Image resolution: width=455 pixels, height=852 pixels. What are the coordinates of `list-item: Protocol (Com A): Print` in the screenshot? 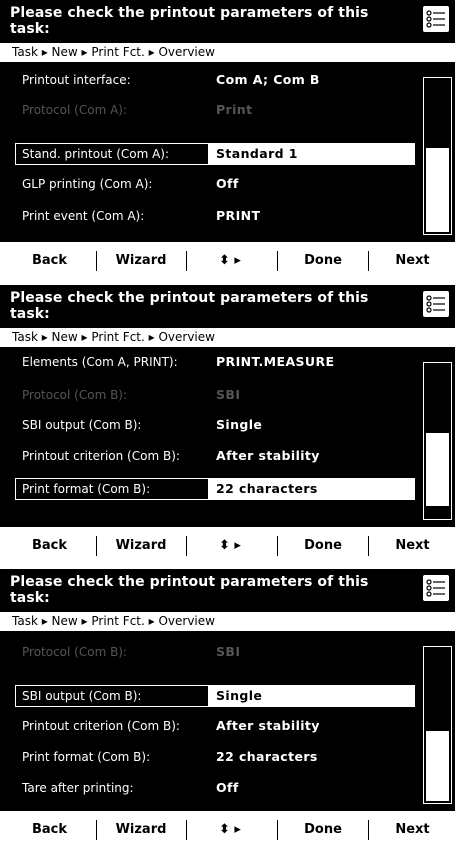 It's located at (215, 110).